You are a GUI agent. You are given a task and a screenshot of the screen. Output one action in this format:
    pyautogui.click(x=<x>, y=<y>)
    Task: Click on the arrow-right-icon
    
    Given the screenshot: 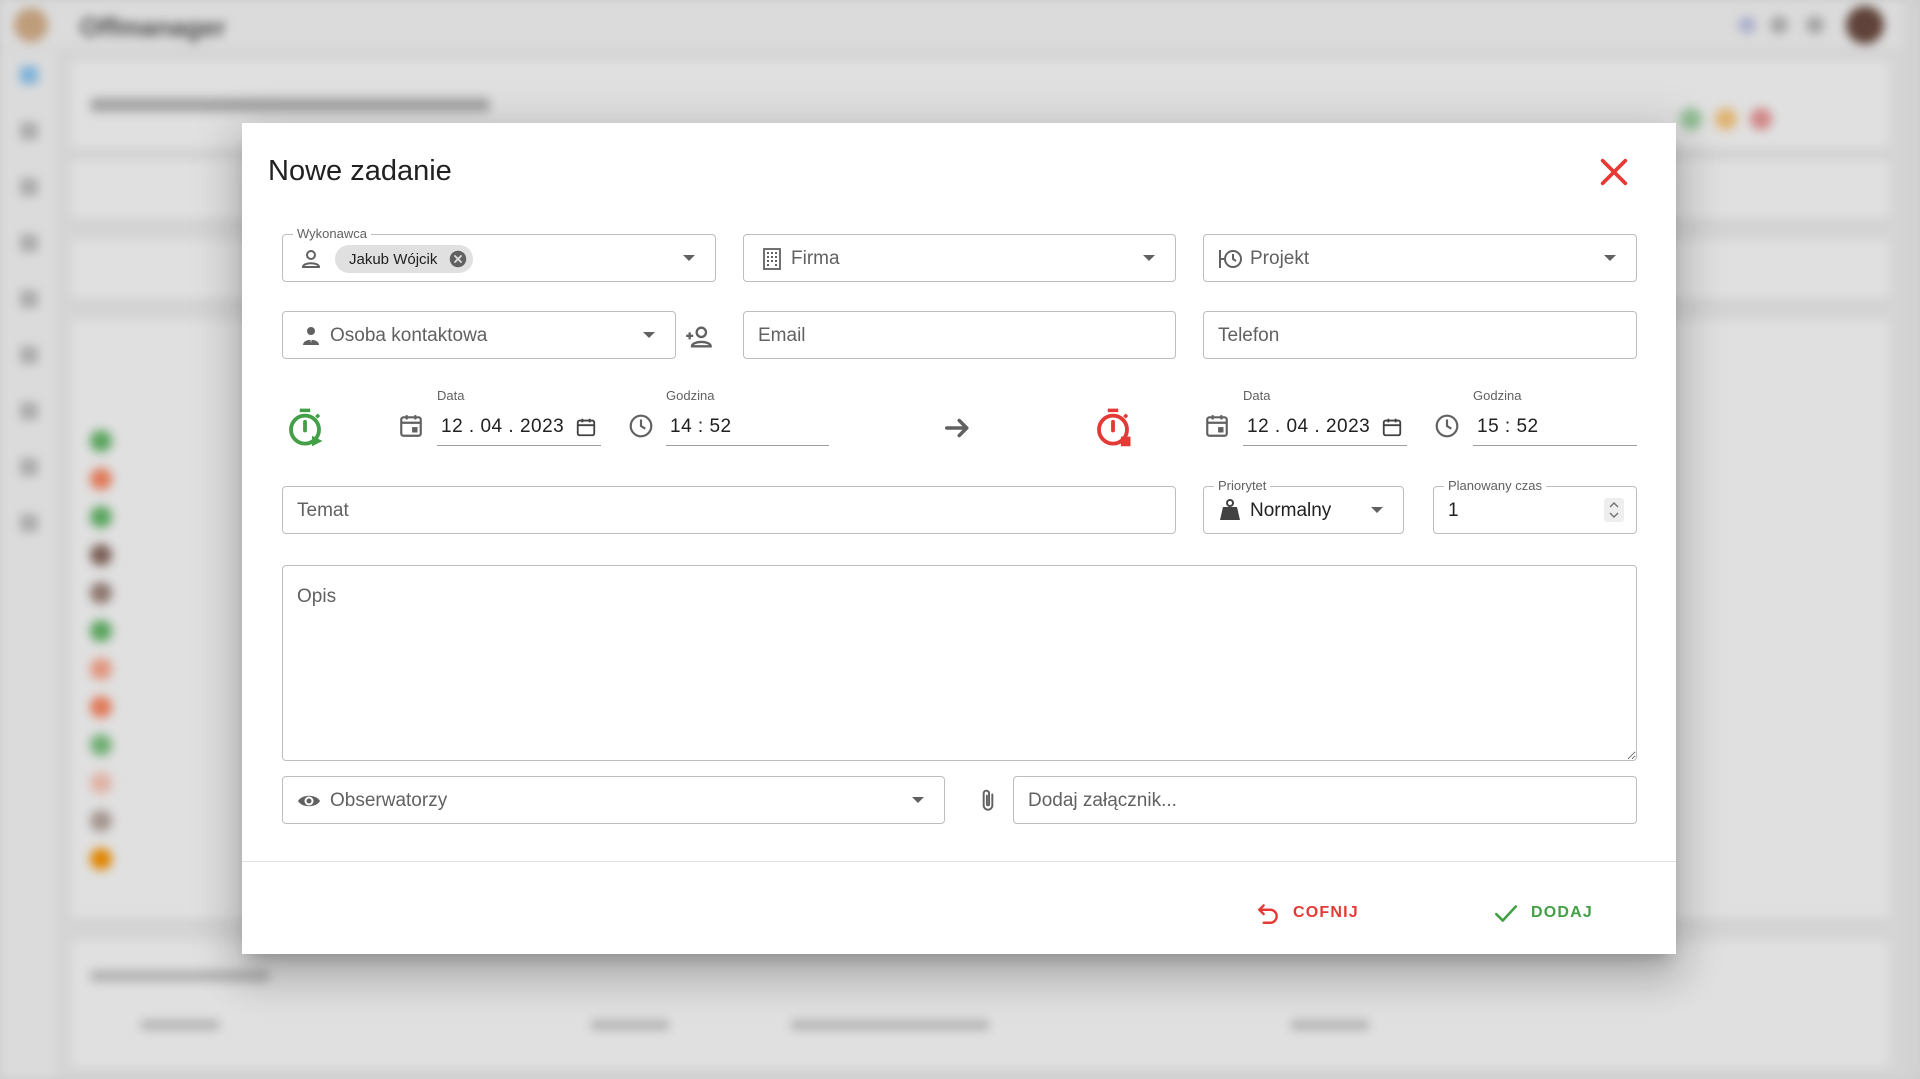 What is the action you would take?
    pyautogui.click(x=957, y=428)
    